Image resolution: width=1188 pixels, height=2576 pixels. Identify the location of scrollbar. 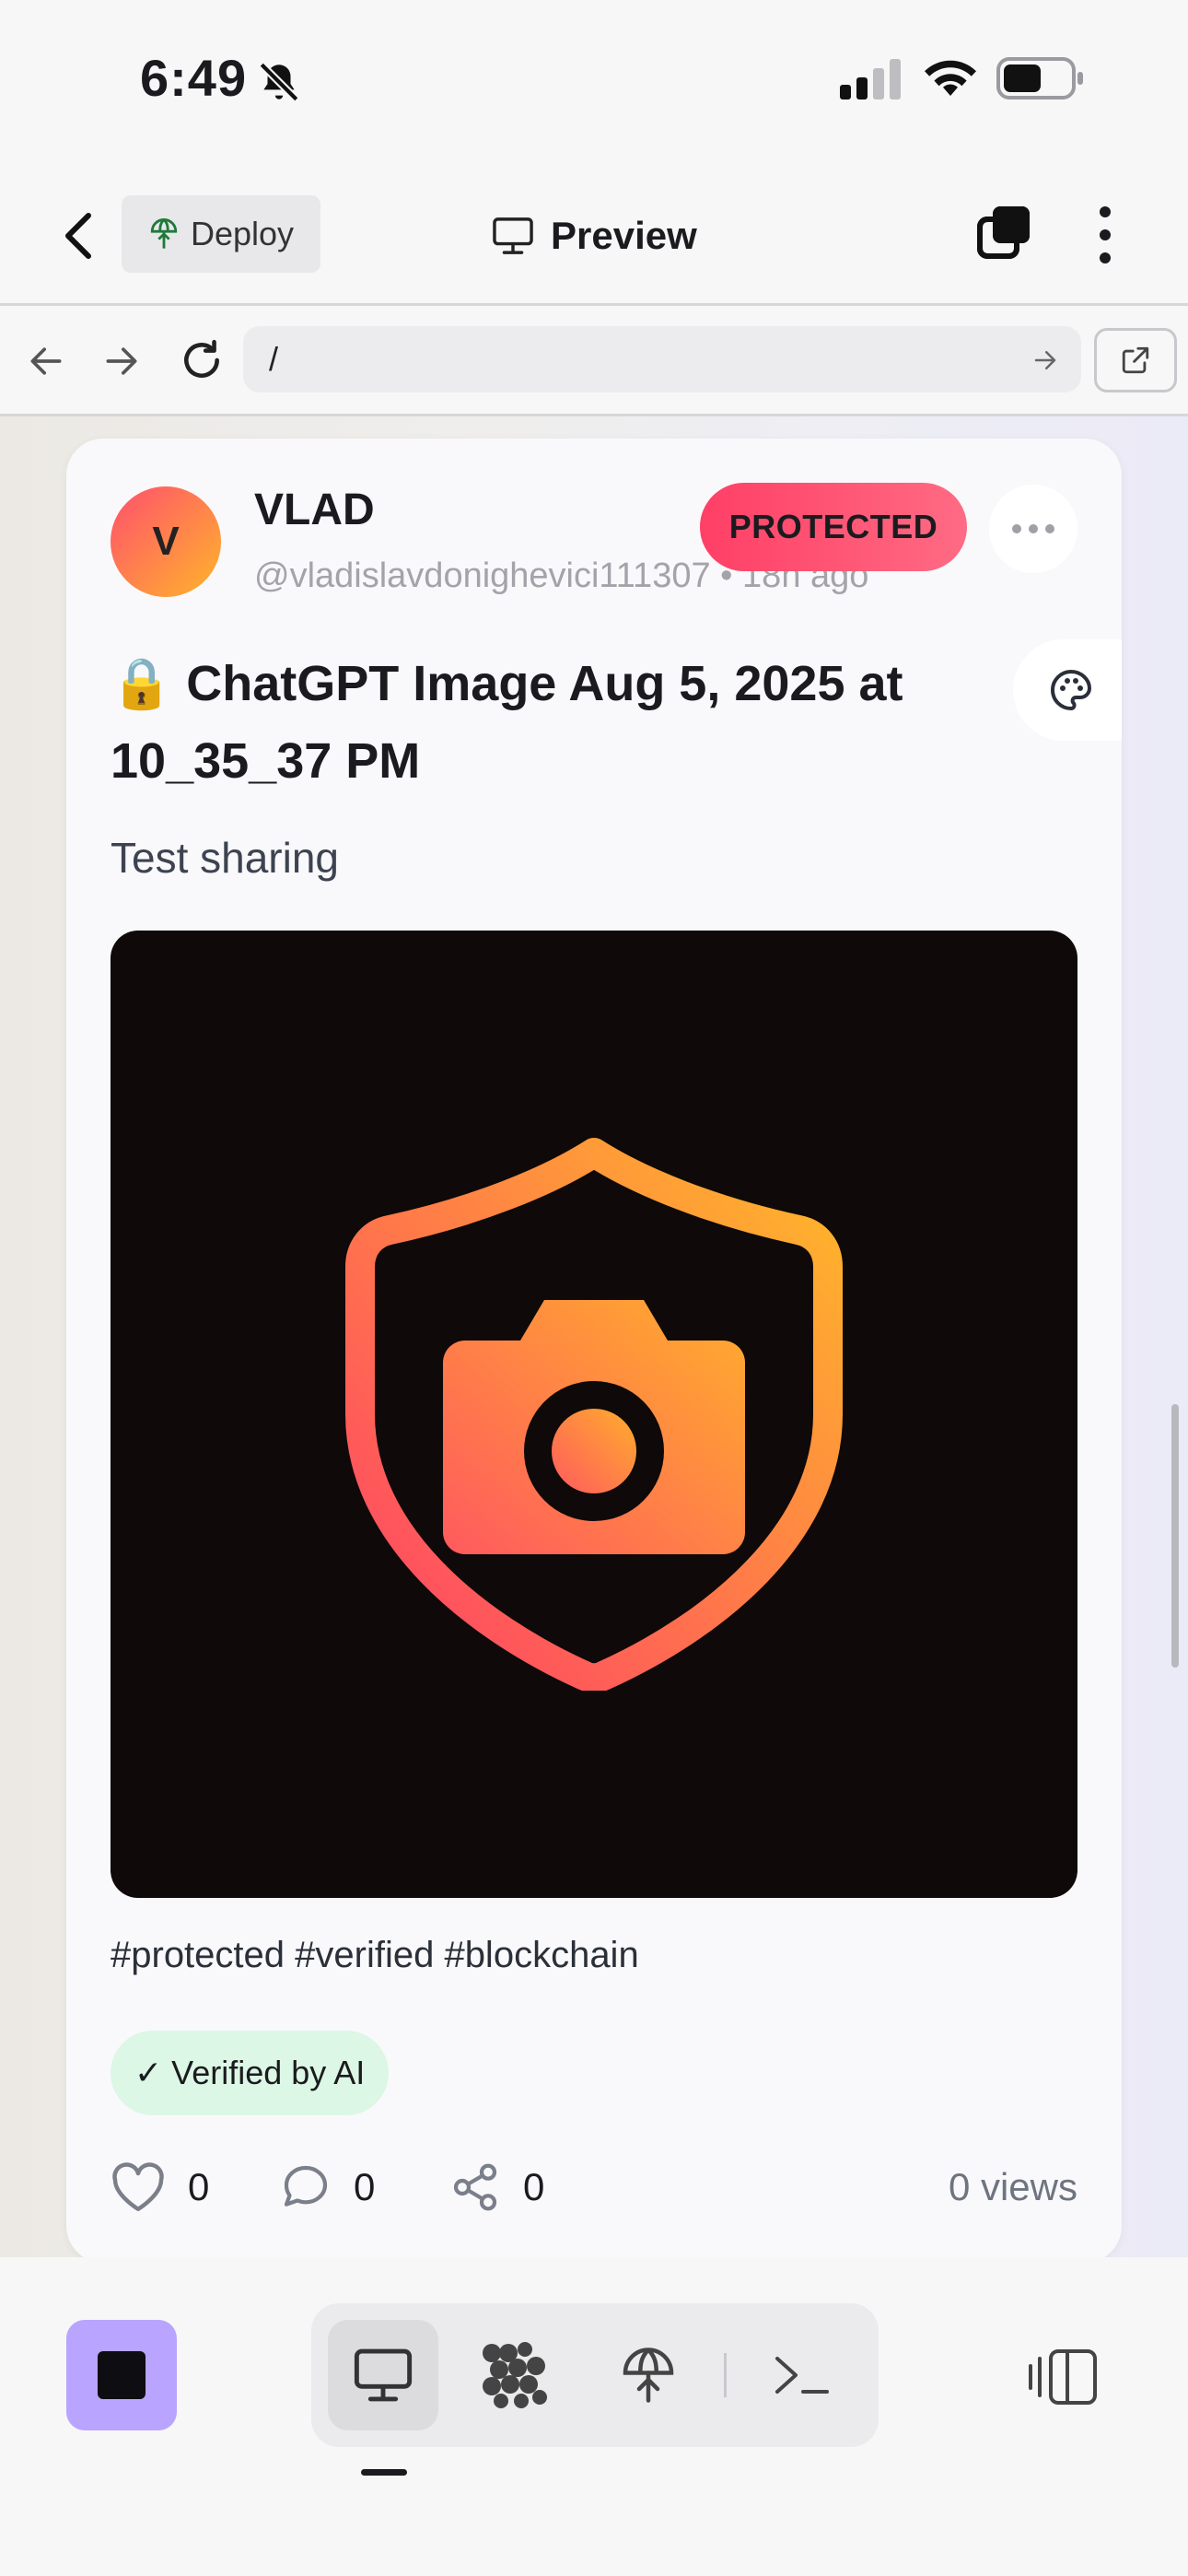
(1175, 1536).